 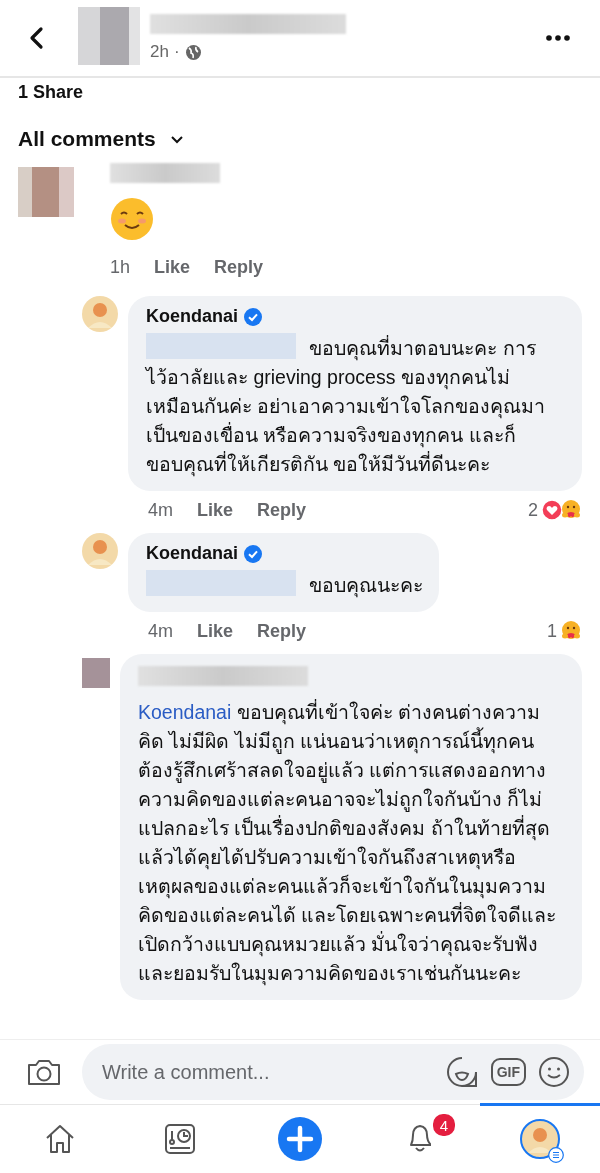 What do you see at coordinates (333, 1072) in the screenshot?
I see `comment-input-field: Write a comment... GIF` at bounding box center [333, 1072].